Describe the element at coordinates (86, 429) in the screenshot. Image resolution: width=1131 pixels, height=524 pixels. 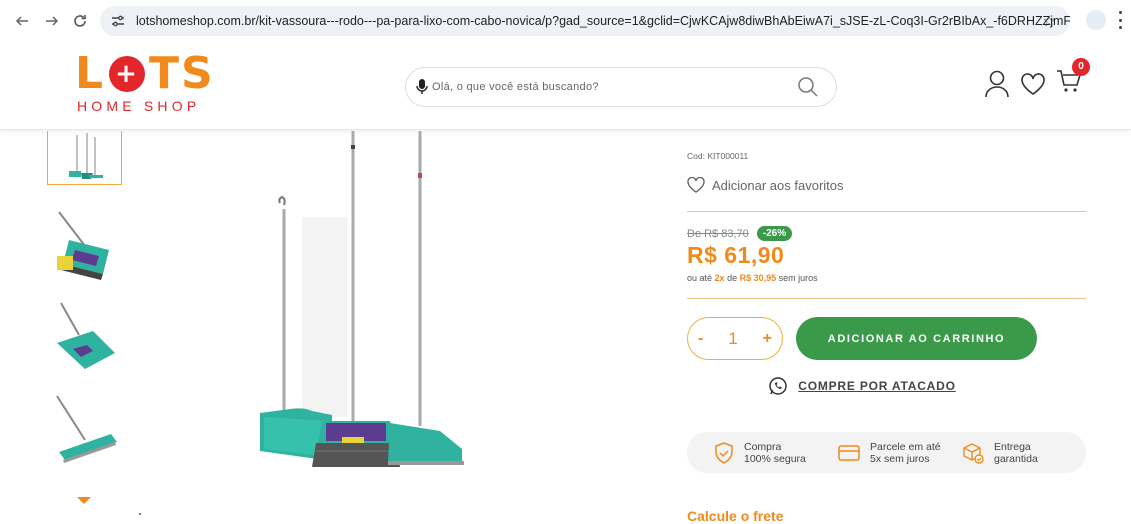
I see `squeegee-thumbnail-image` at that location.